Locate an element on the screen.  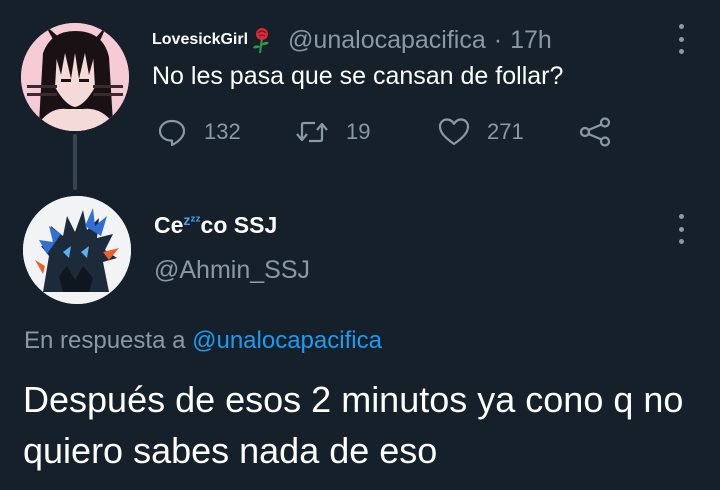
parent-tweet-header: LovesickGirl @unalocapacifica · 17h is located at coordinates (352, 40).